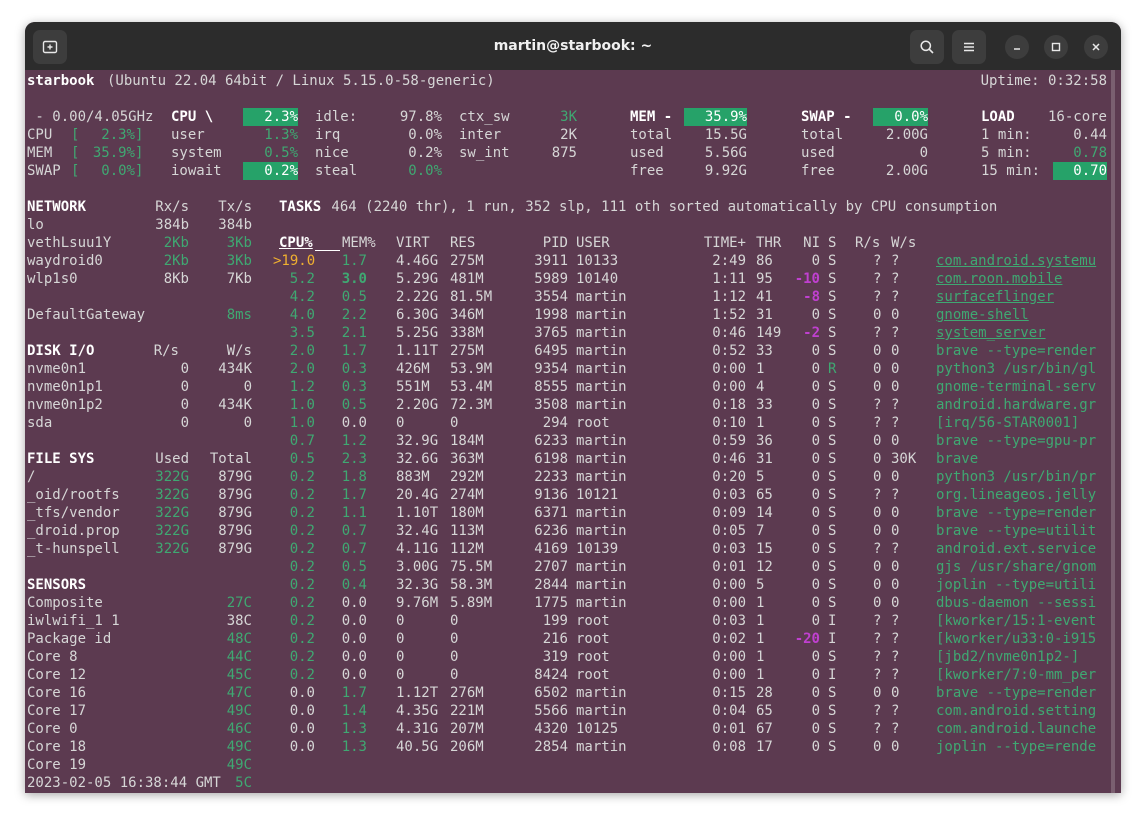 The height and width of the screenshot is (821, 1146). What do you see at coordinates (832, 243) in the screenshot?
I see `process-col-state: S` at bounding box center [832, 243].